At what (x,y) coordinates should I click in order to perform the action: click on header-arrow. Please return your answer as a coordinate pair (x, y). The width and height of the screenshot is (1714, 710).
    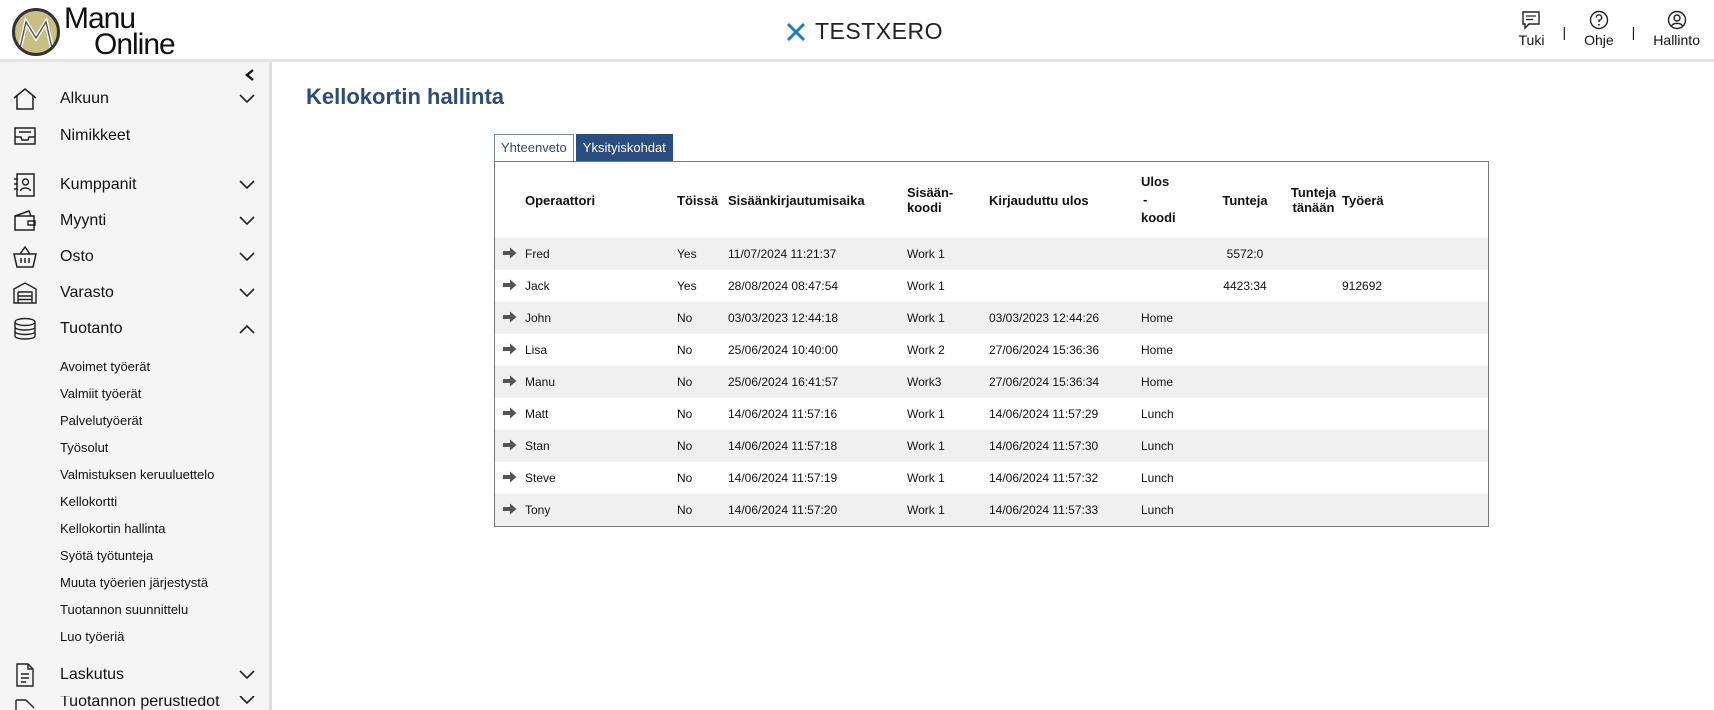
    Looking at the image, I should click on (510, 200).